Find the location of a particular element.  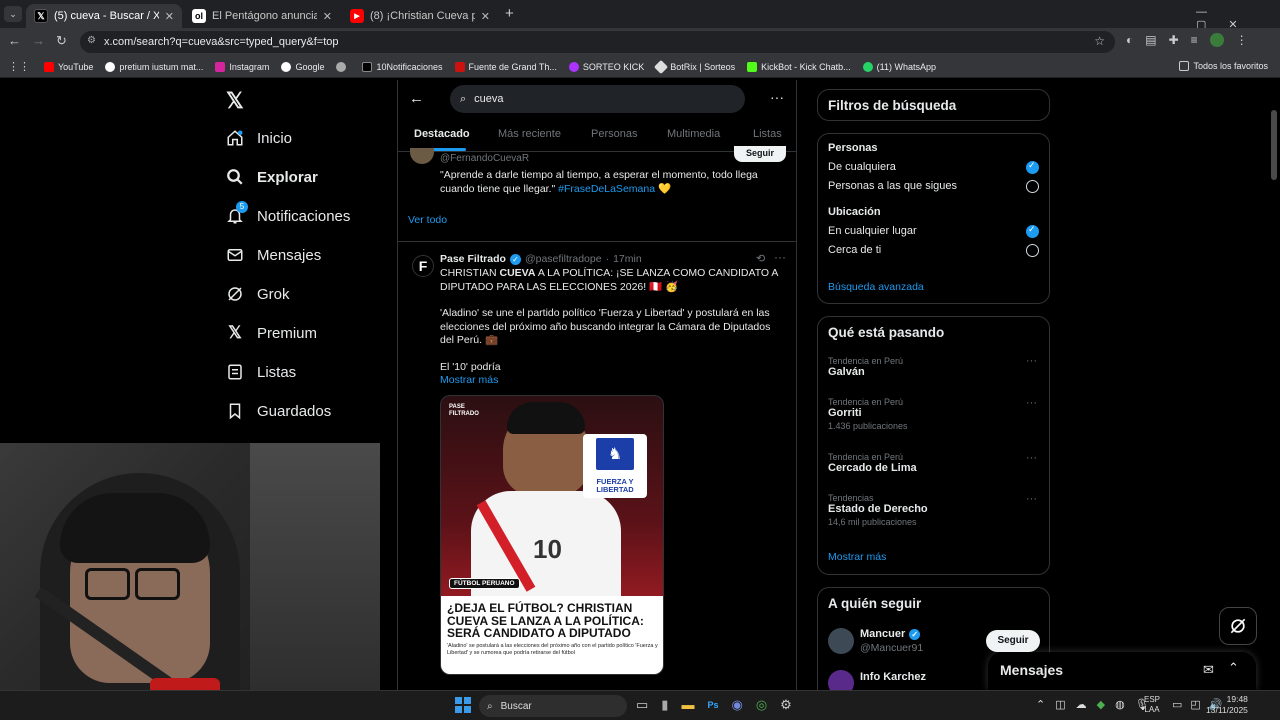

tab-multimedia: Multimedia is located at coordinates (693, 134).